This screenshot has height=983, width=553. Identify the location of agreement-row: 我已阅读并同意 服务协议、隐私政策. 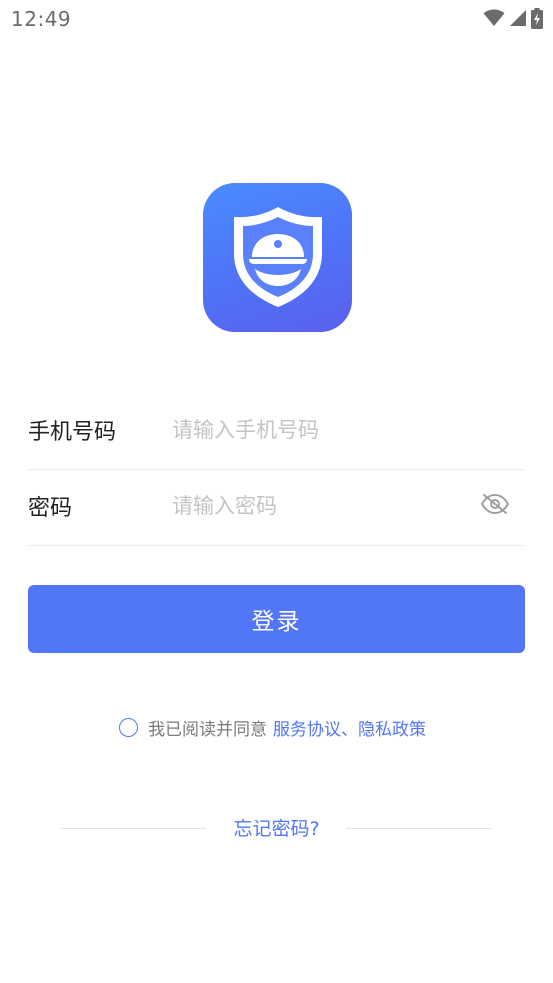
(276, 727).